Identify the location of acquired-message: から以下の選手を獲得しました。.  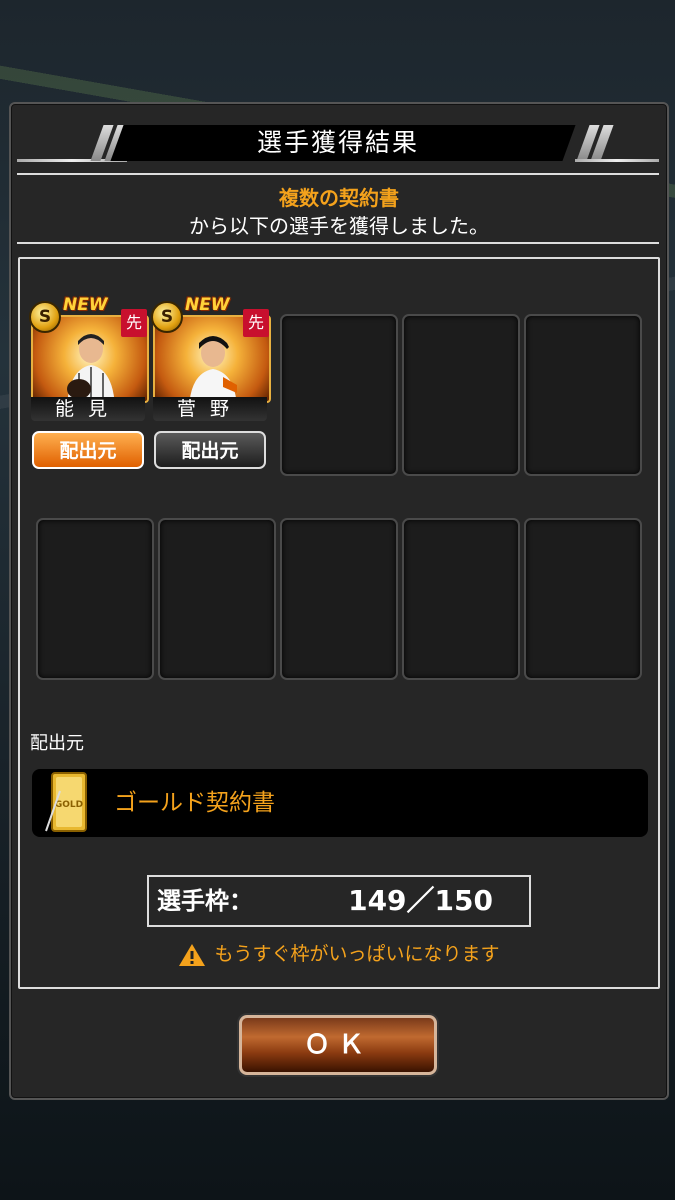
(339, 226).